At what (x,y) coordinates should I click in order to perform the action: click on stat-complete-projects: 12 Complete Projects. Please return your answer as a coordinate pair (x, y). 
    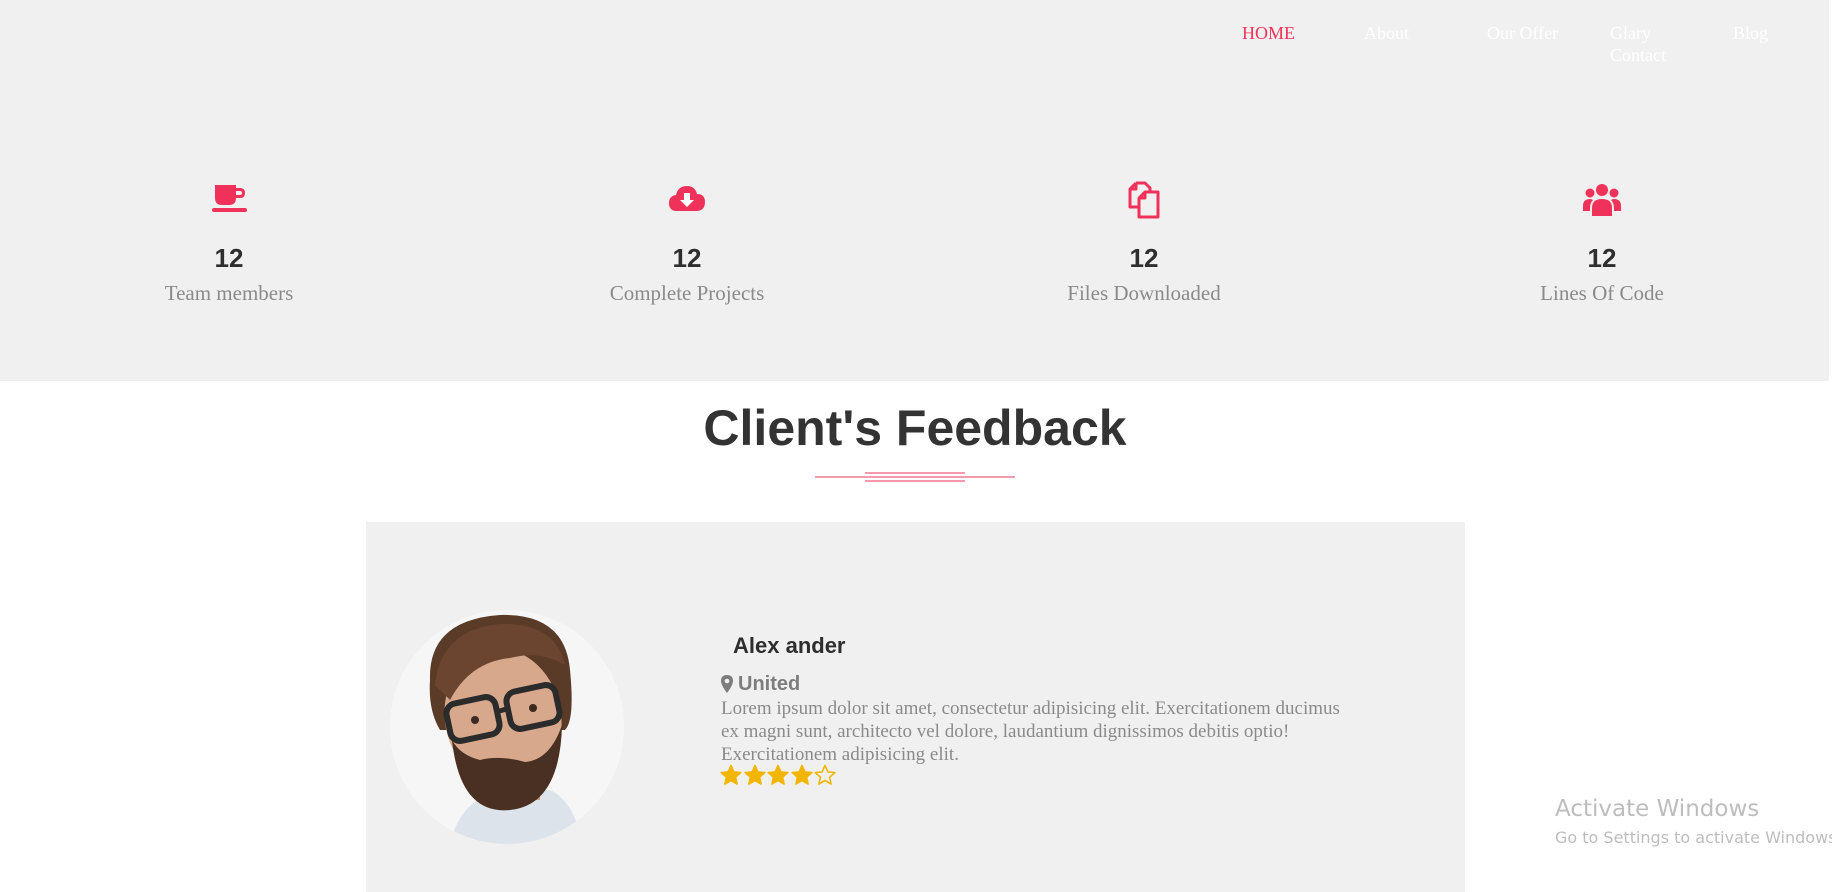
    Looking at the image, I should click on (687, 243).